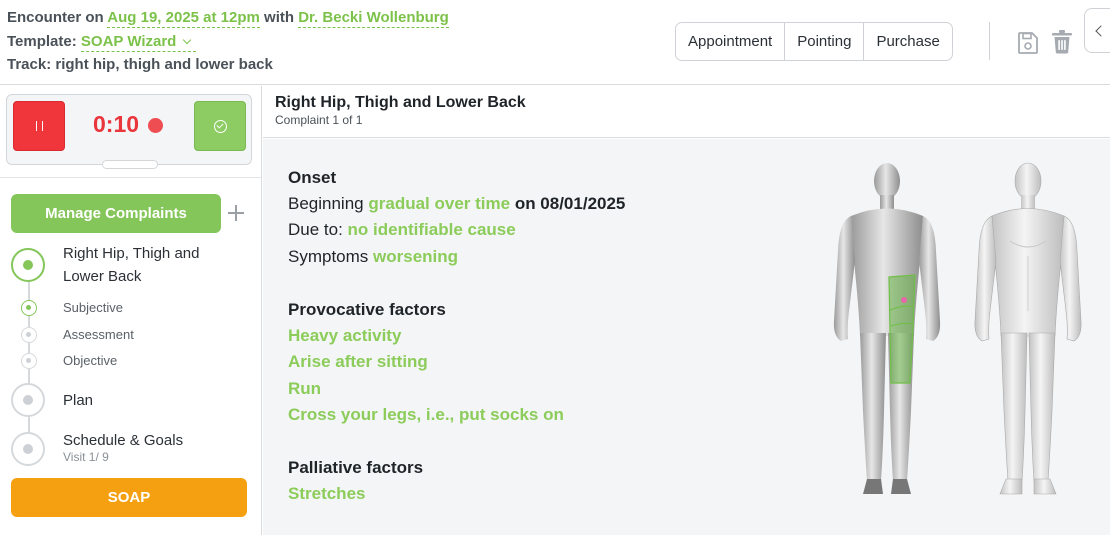 The height and width of the screenshot is (535, 1110). Describe the element at coordinates (1062, 41) in the screenshot. I see `trash-icon` at that location.